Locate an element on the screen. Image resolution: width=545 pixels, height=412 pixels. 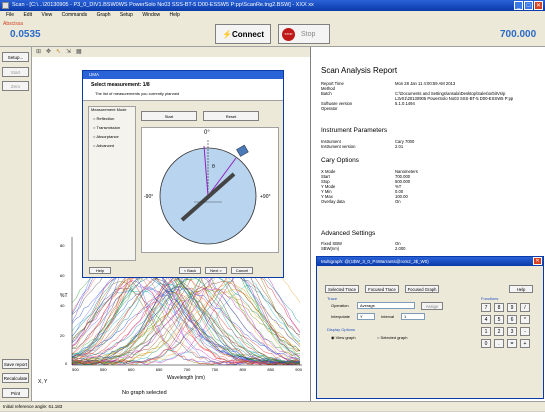
dialog-start-button: Start is located at coordinates (169, 116).